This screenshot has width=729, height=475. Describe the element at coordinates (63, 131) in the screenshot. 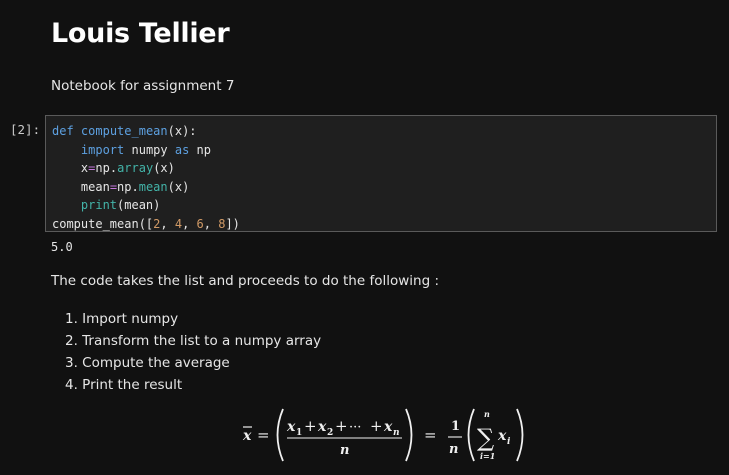

I see `code-keyword: def` at that location.